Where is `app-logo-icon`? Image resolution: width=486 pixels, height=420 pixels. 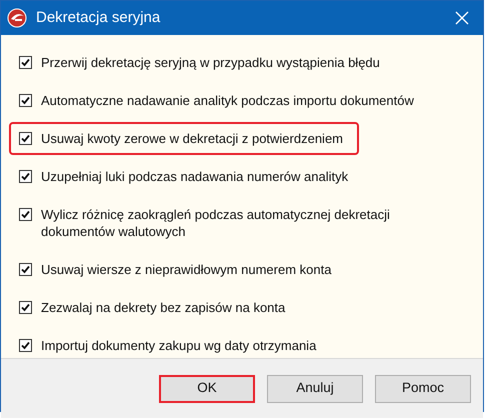 app-logo-icon is located at coordinates (17, 18).